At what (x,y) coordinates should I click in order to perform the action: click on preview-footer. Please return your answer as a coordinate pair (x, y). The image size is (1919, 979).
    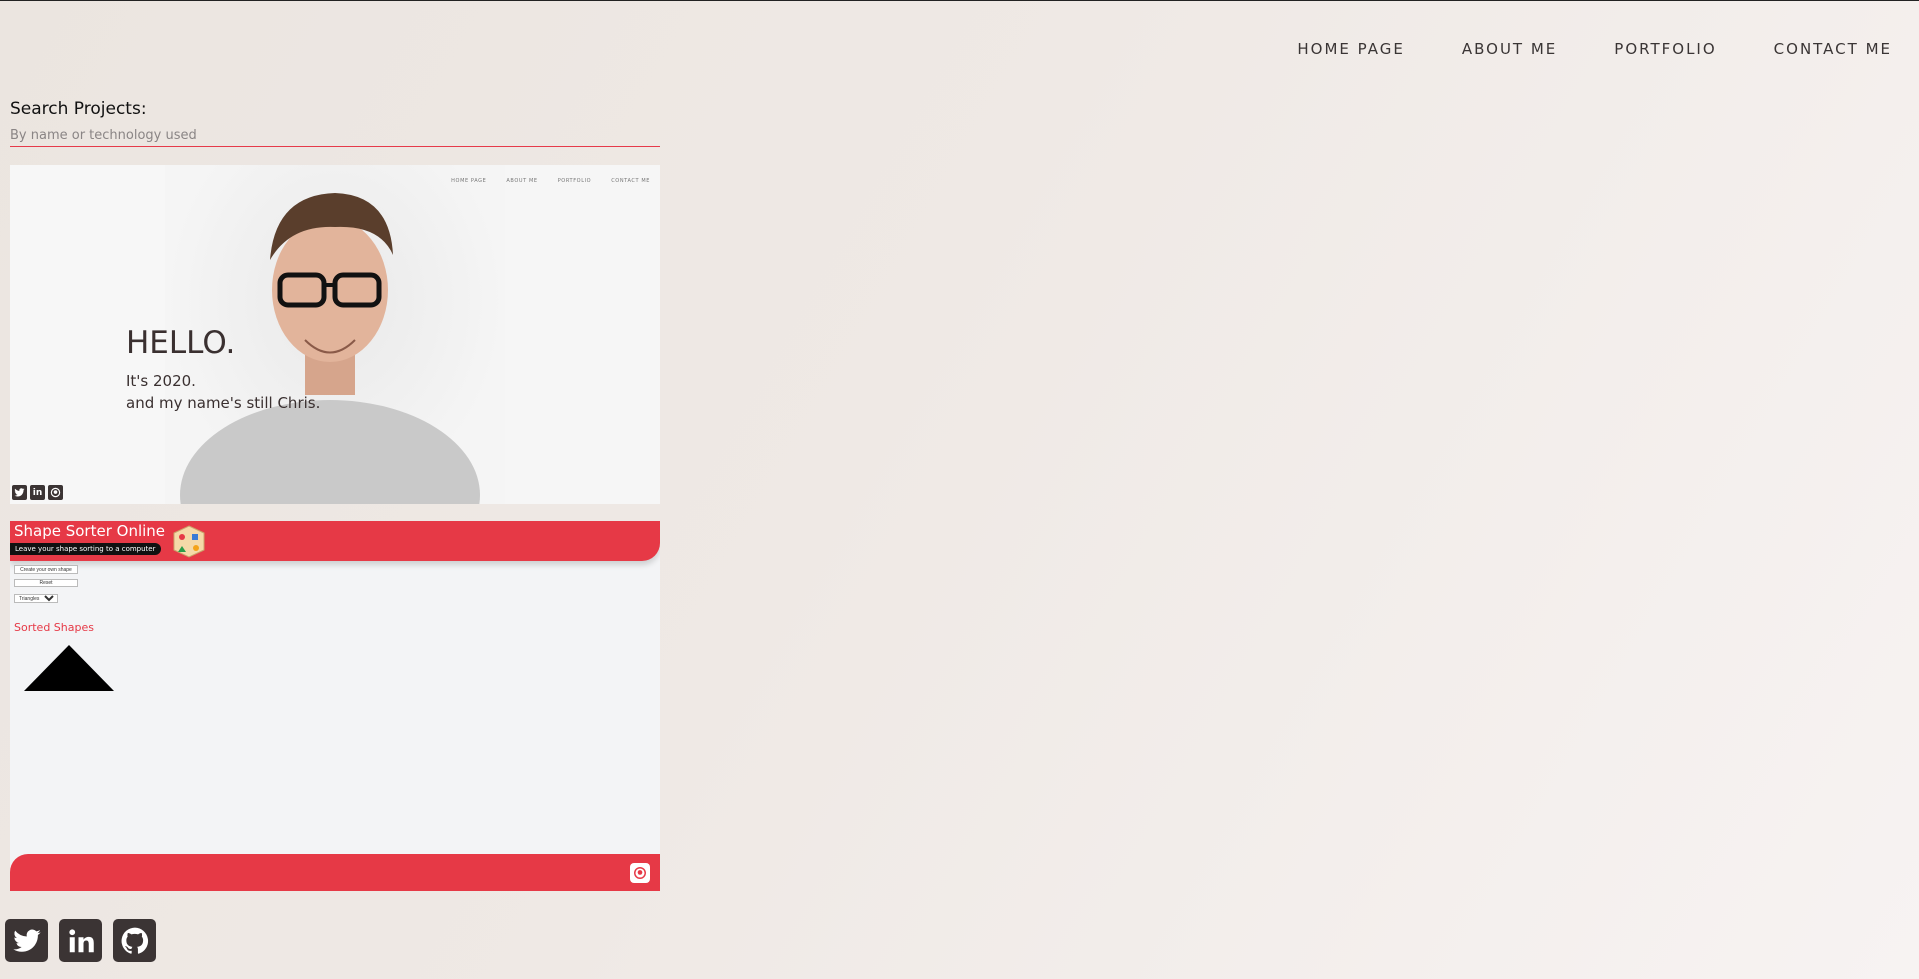
    Looking at the image, I should click on (335, 872).